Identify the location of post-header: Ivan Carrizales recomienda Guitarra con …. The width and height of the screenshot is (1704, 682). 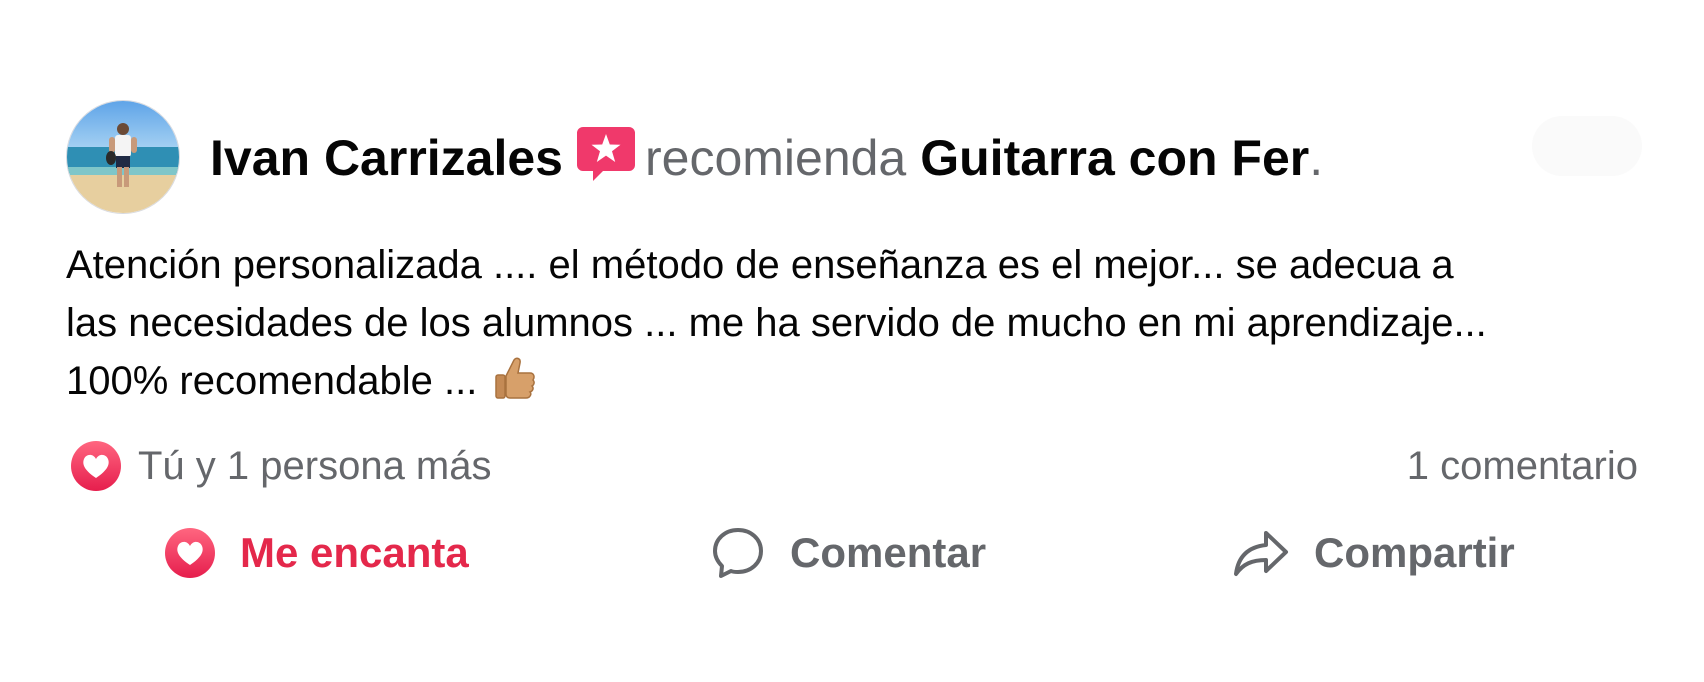
(767, 157).